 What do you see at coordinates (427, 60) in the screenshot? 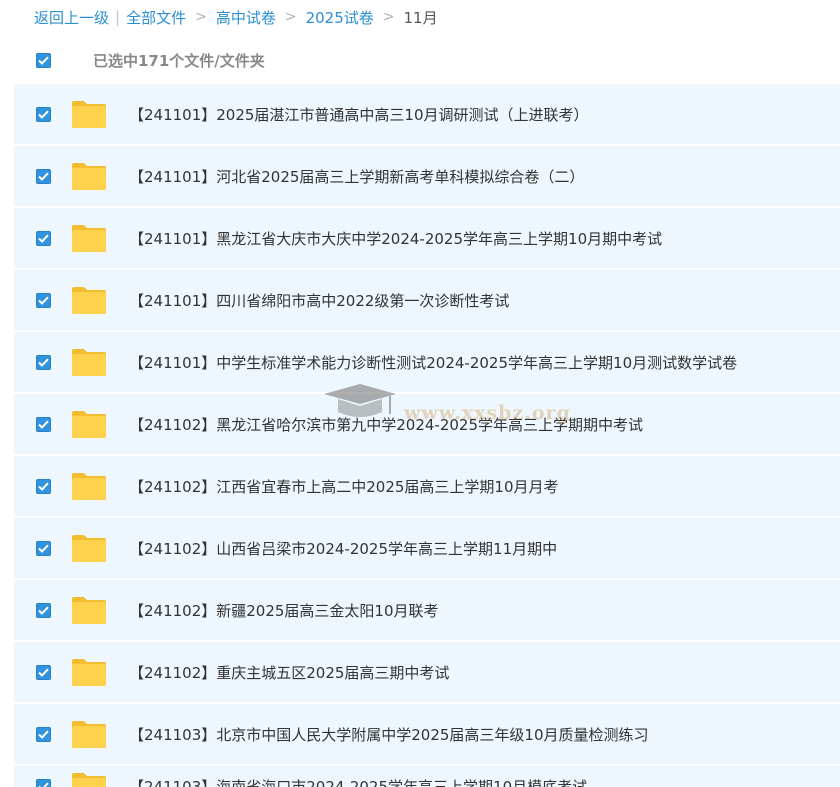
I see `list-header: 已选中171个文件/文件夹` at bounding box center [427, 60].